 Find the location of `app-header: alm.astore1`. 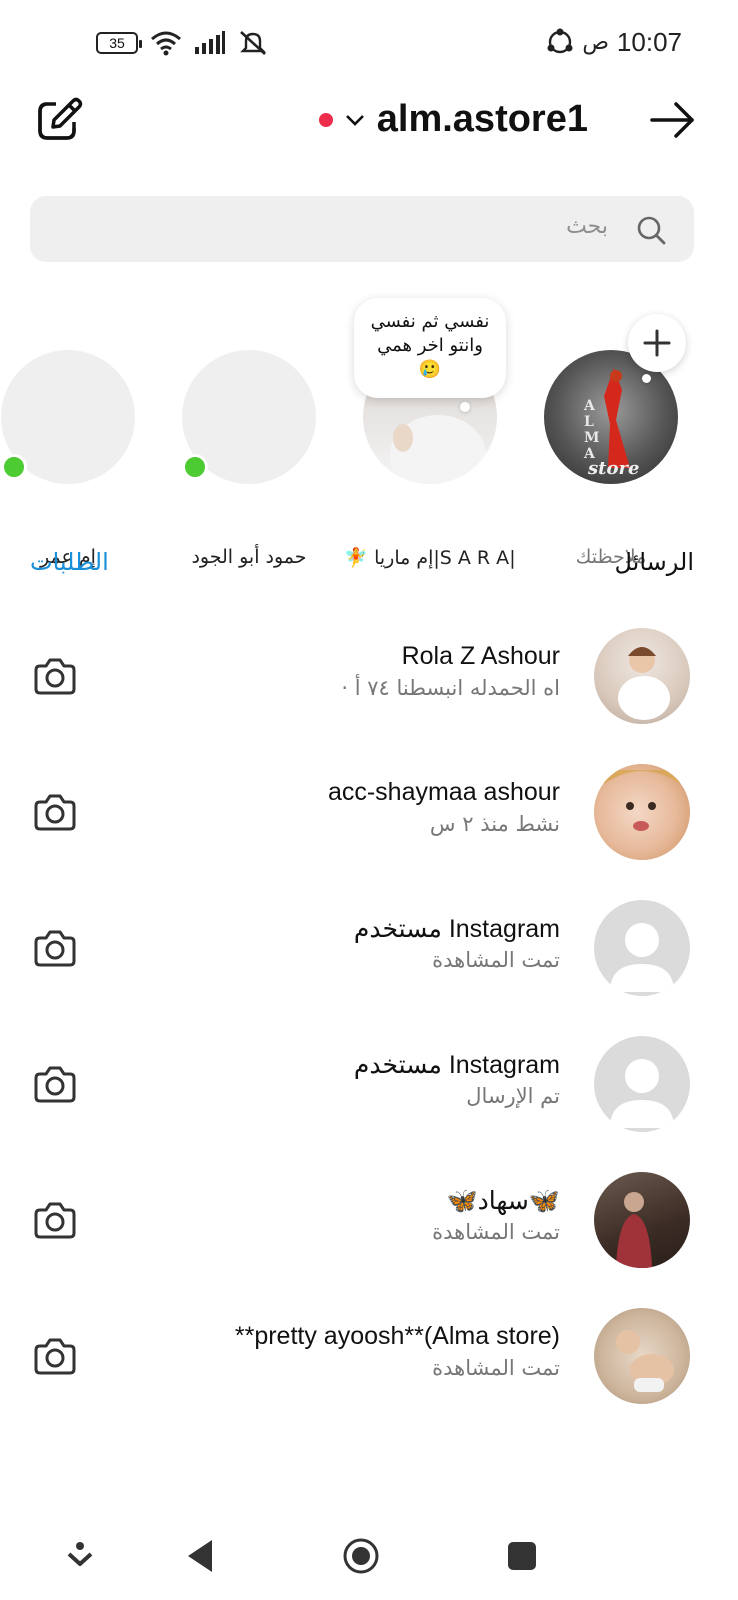

app-header: alm.astore1 is located at coordinates (369, 124).